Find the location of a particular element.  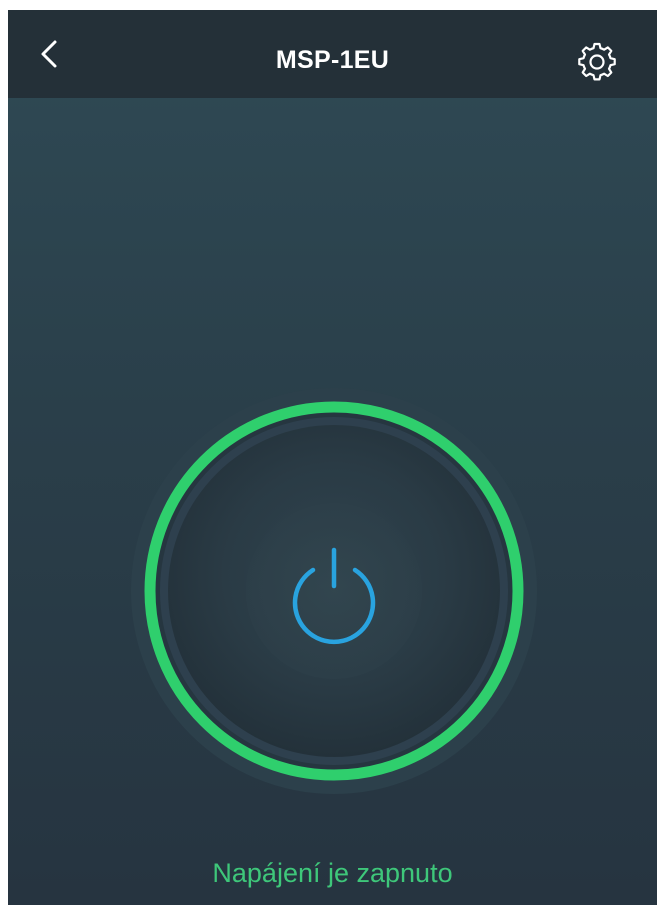

settings-button is located at coordinates (597, 62).